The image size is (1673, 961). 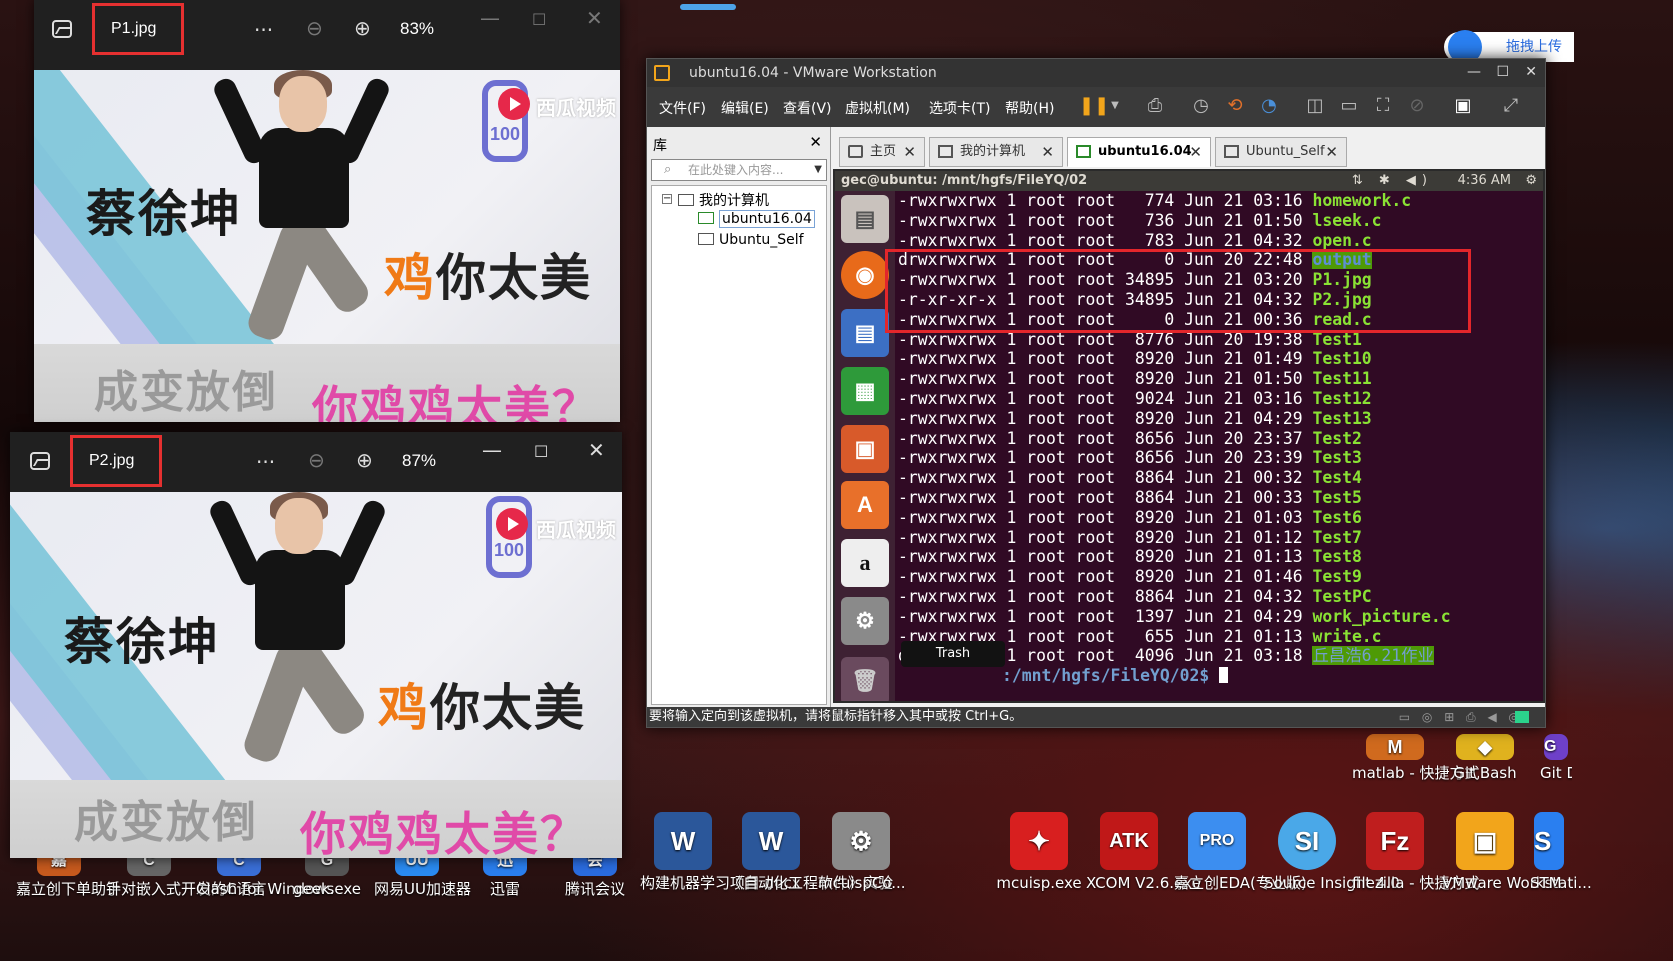 I want to click on tree-label: Ubuntu_Self, so click(x=761, y=240).